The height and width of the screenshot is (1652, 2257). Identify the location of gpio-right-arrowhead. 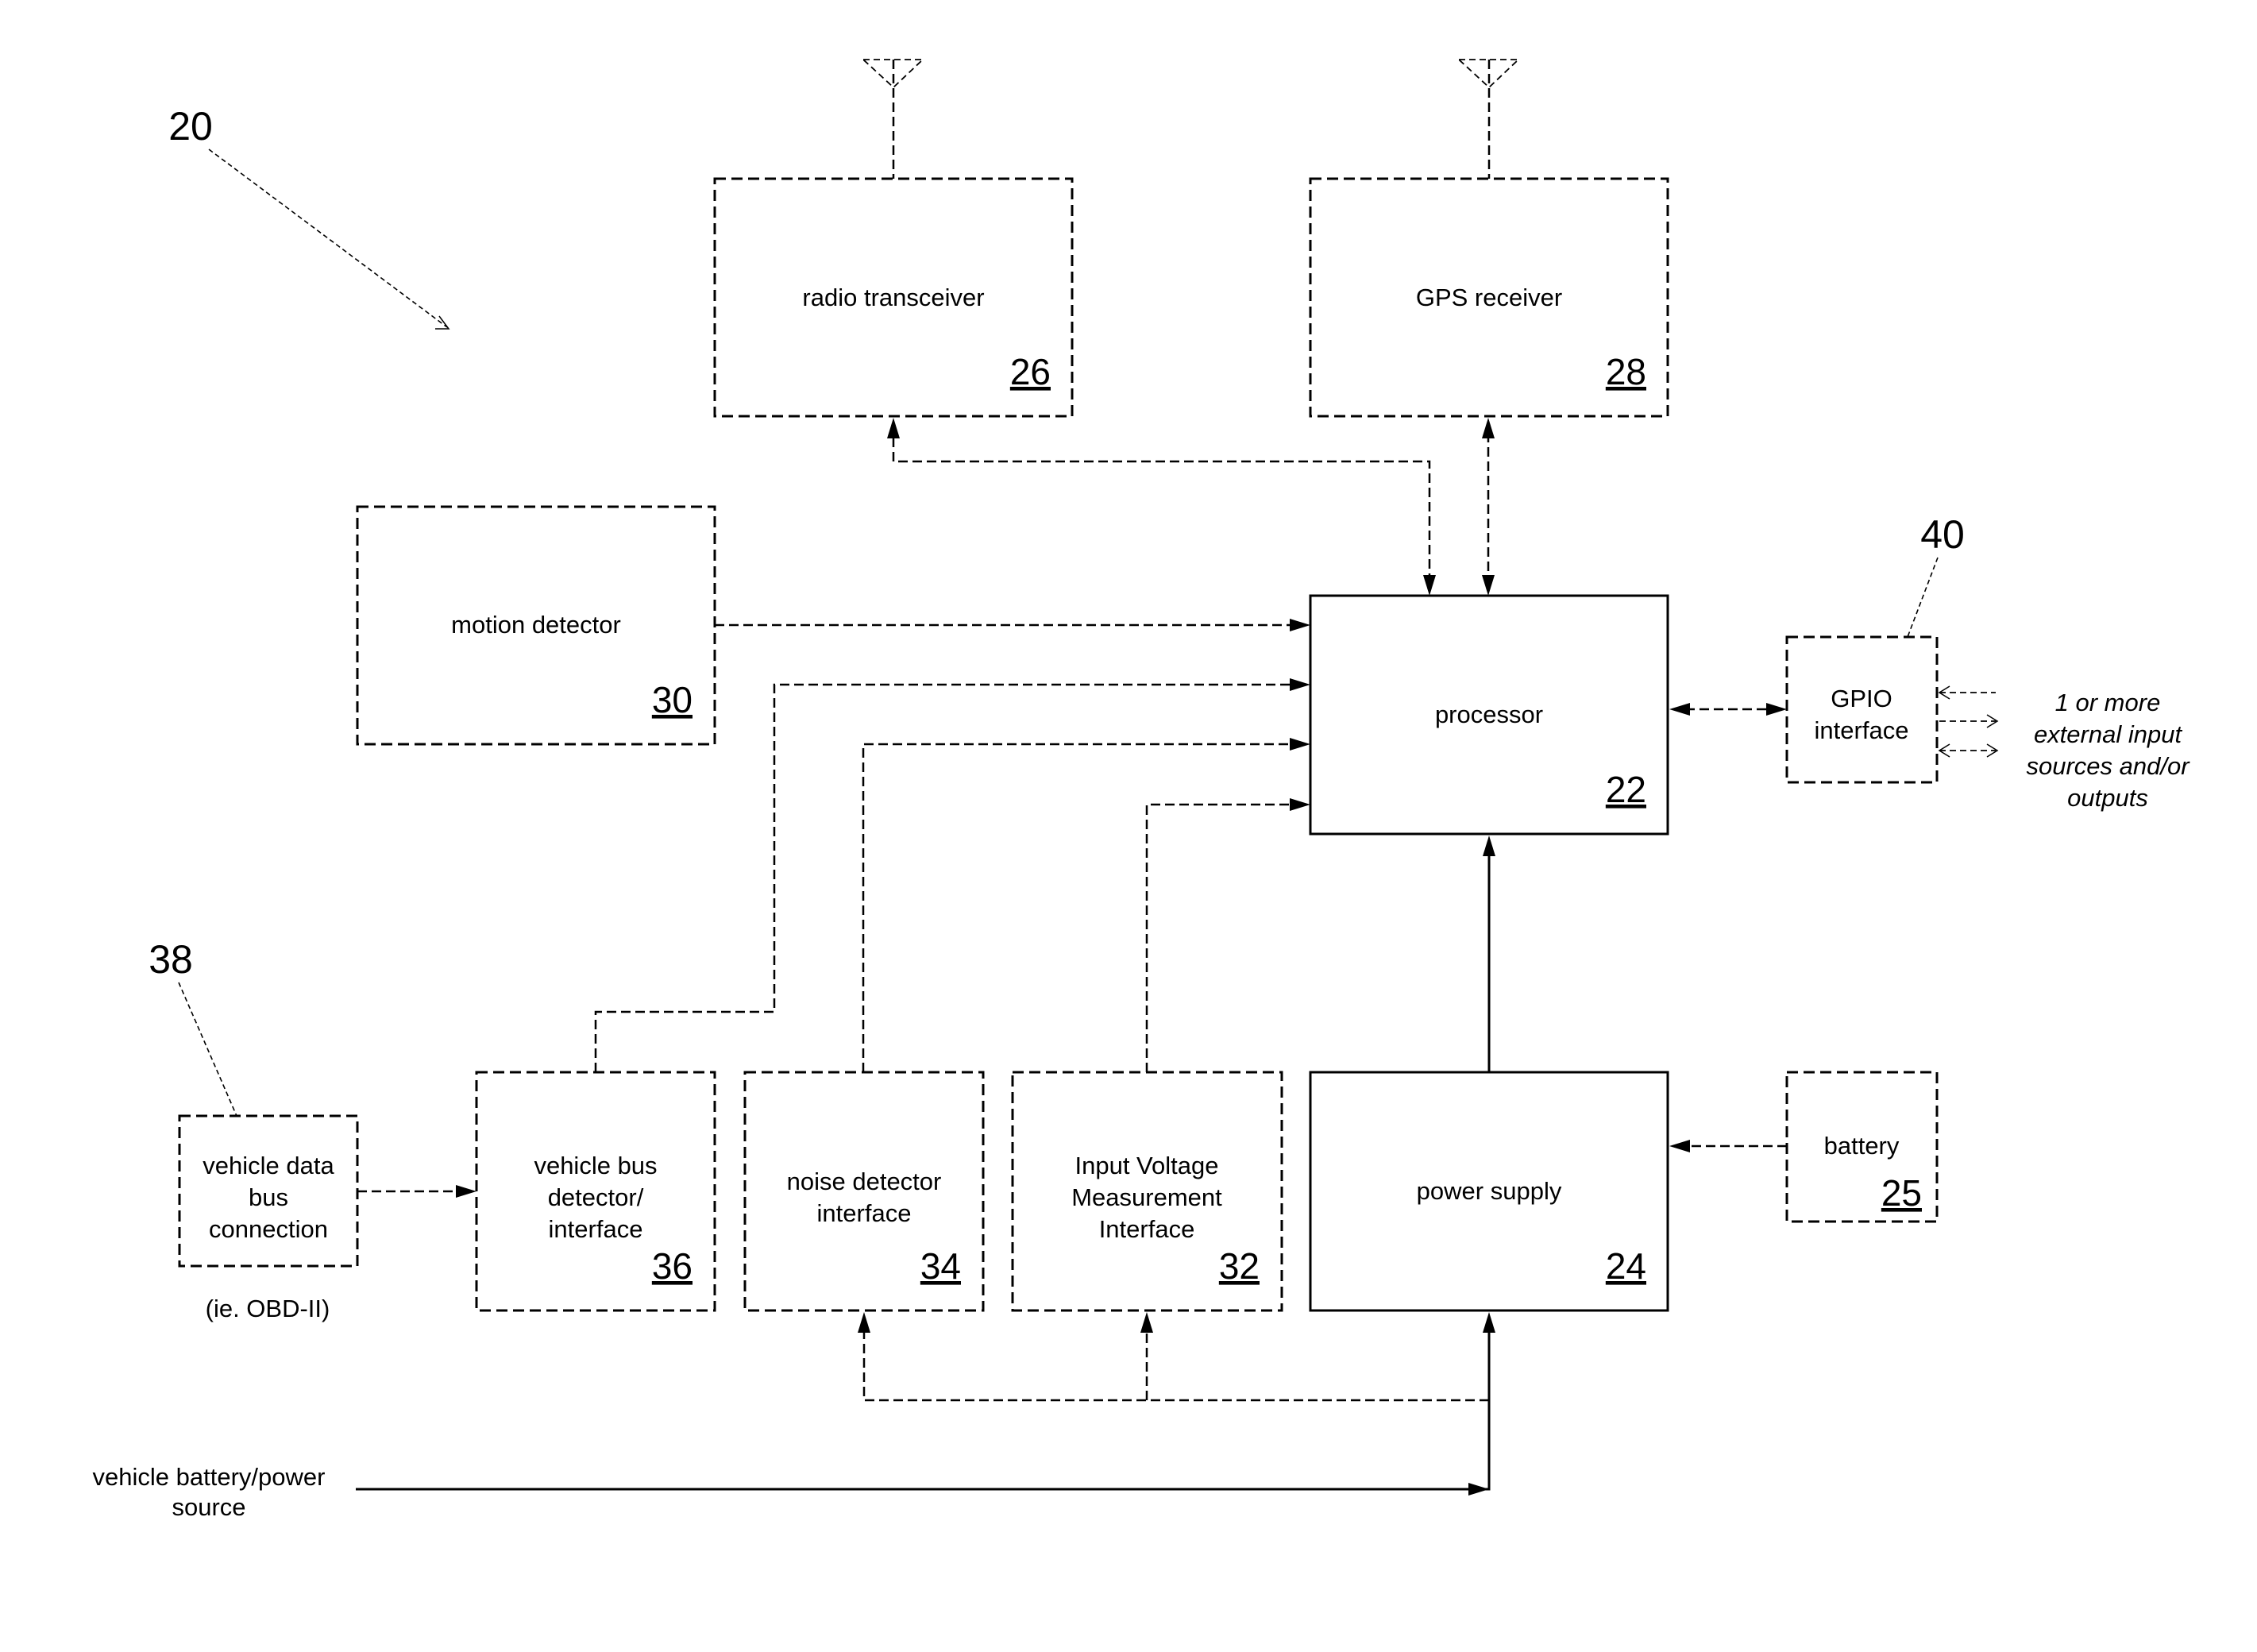
(1777, 709).